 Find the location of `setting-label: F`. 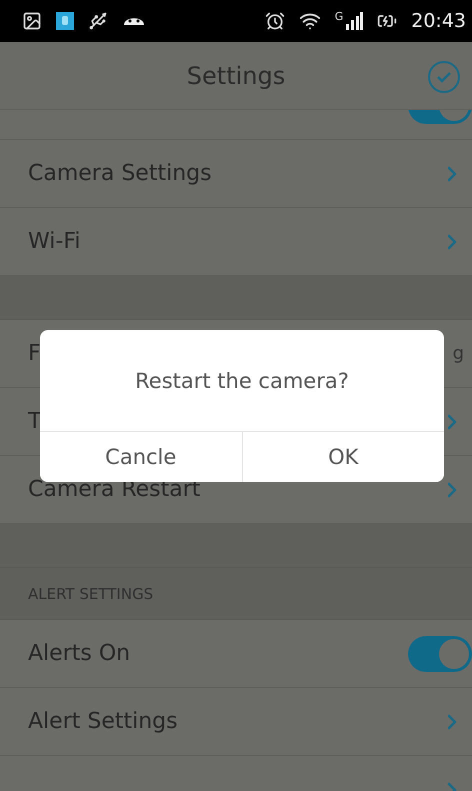

setting-label: F is located at coordinates (35, 353).